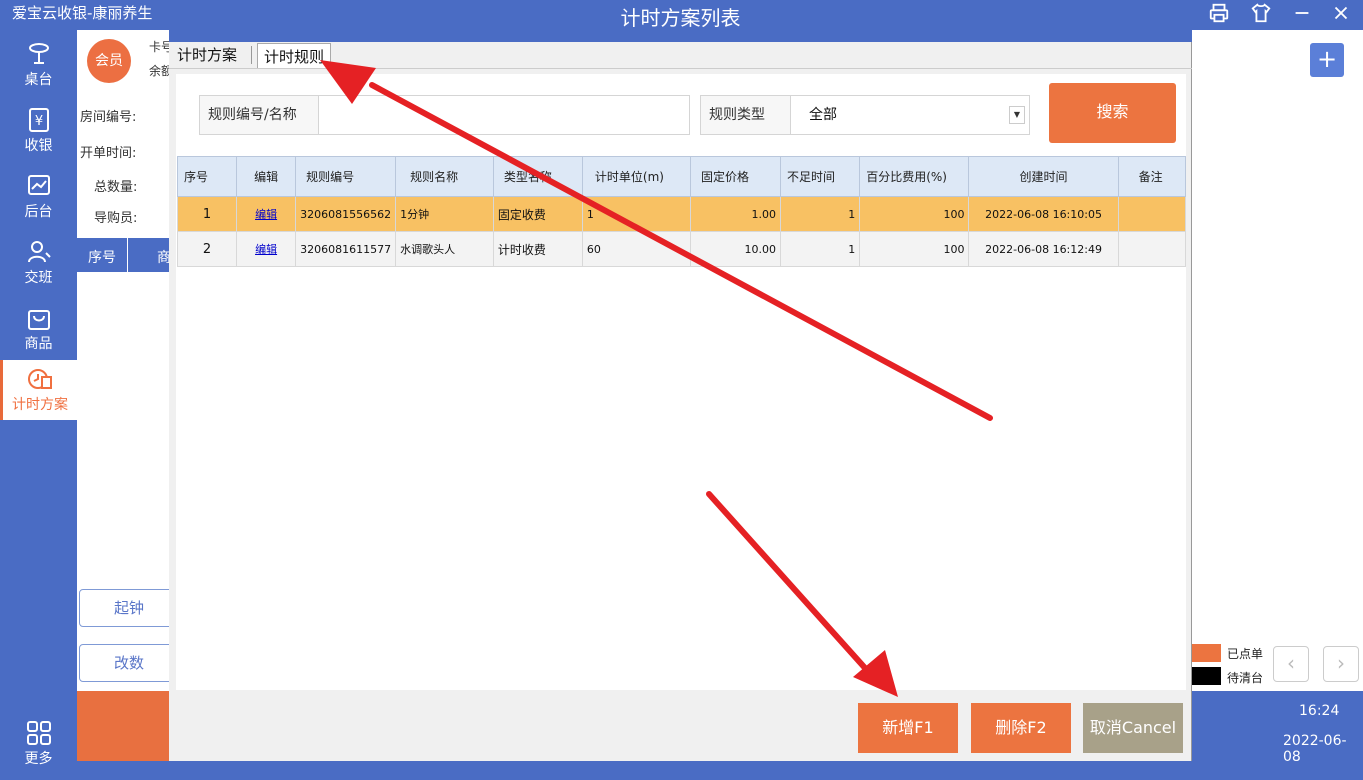  I want to click on col-header: 创建时间, so click(1043, 176).